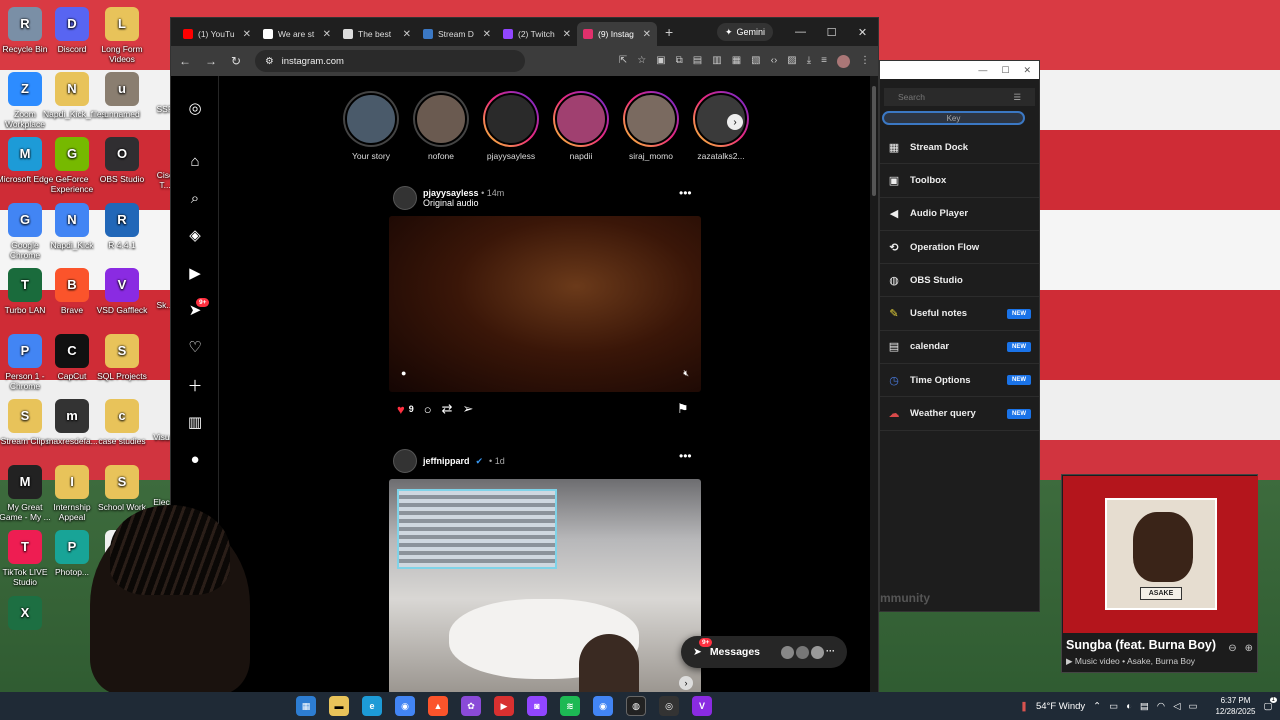 Image resolution: width=1280 pixels, height=720 pixels. I want to click on dashboard-icon: ▥, so click(195, 422).